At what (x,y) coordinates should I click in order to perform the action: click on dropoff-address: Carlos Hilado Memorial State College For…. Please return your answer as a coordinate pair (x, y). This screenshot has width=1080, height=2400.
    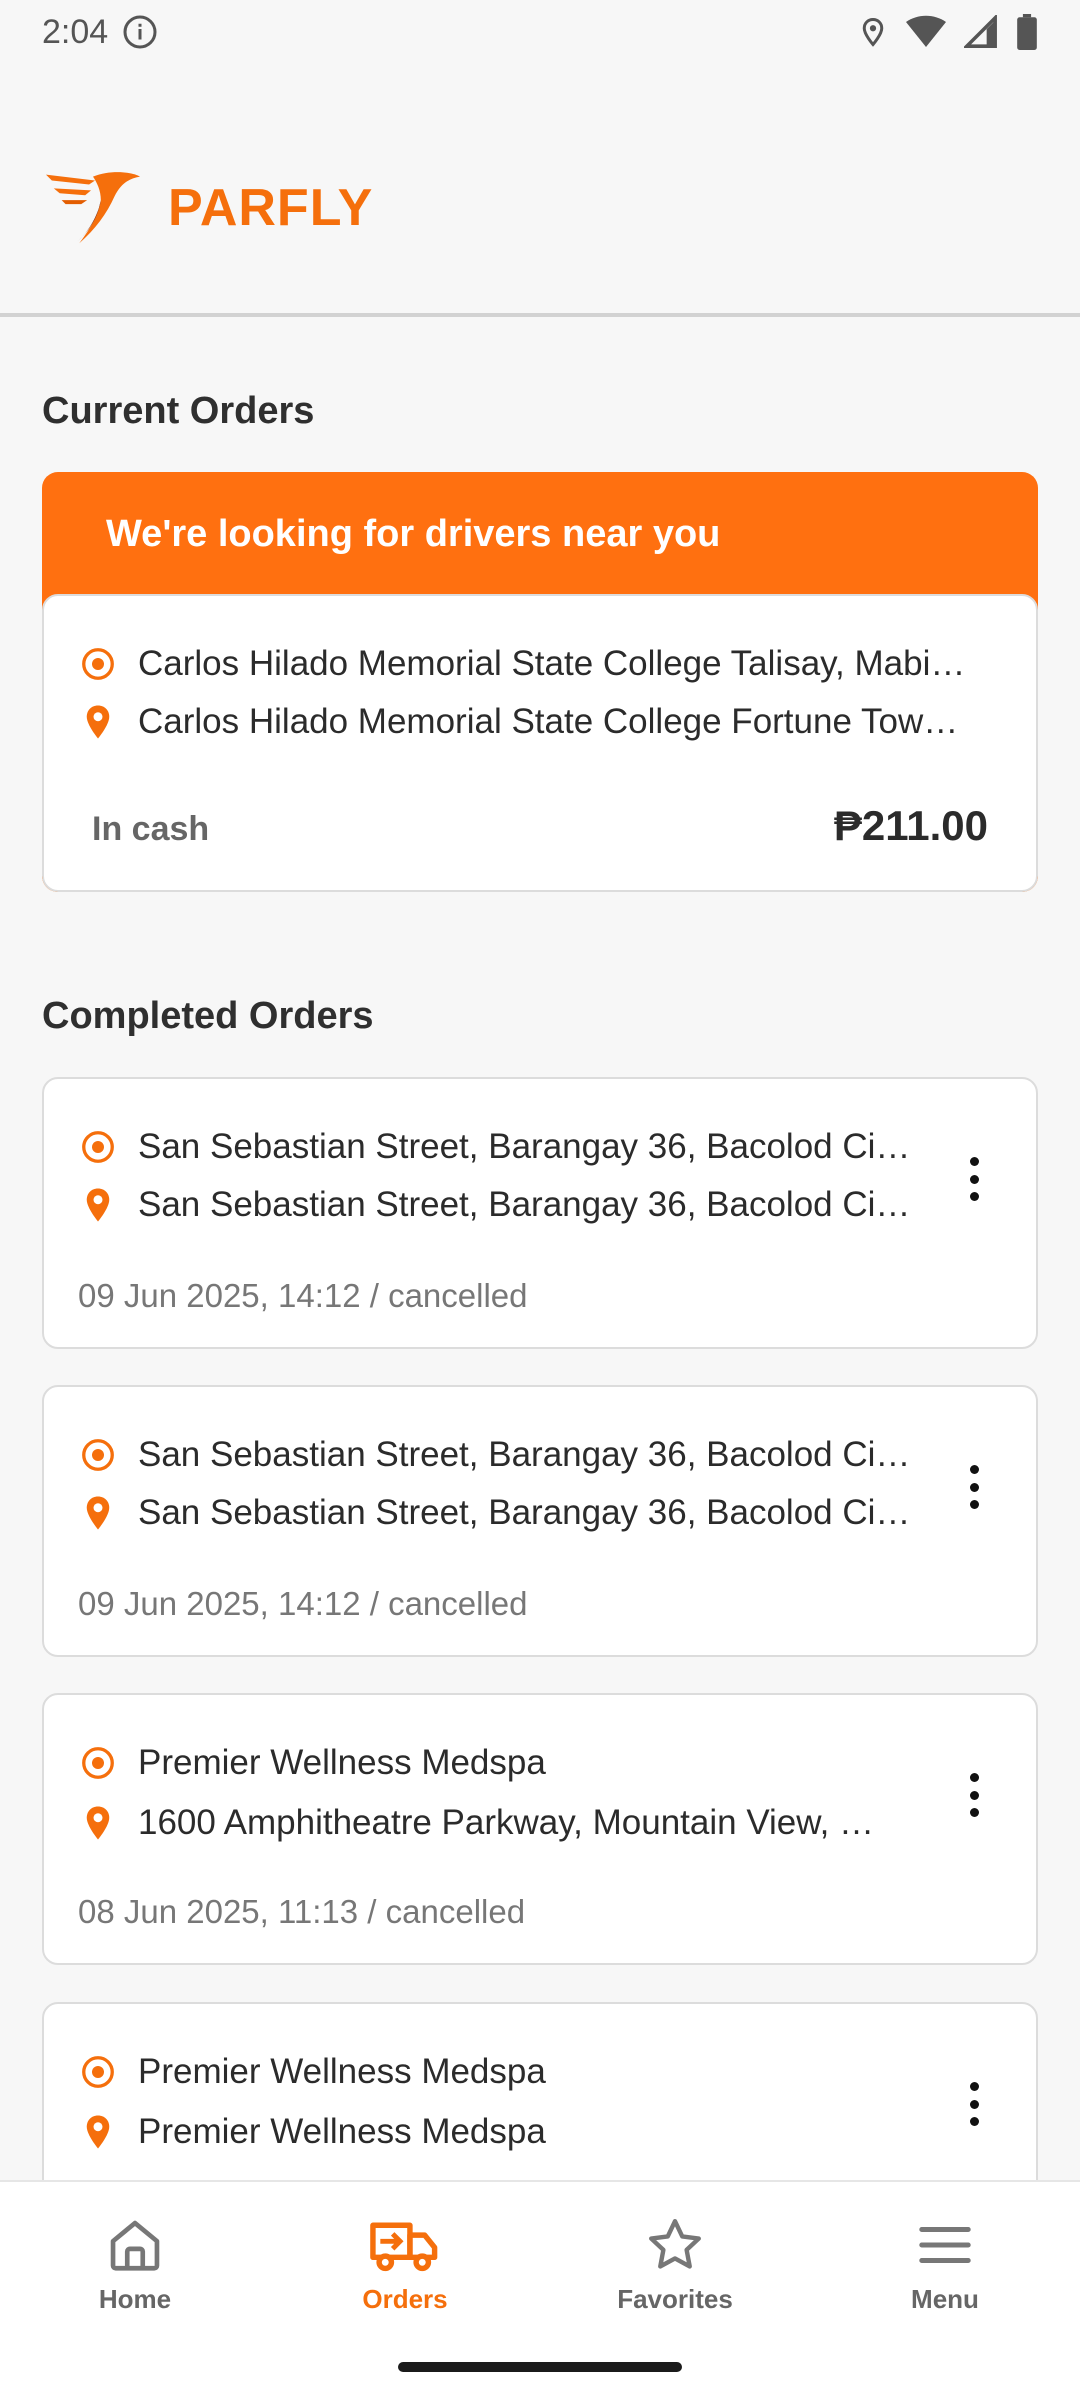
    Looking at the image, I should click on (548, 721).